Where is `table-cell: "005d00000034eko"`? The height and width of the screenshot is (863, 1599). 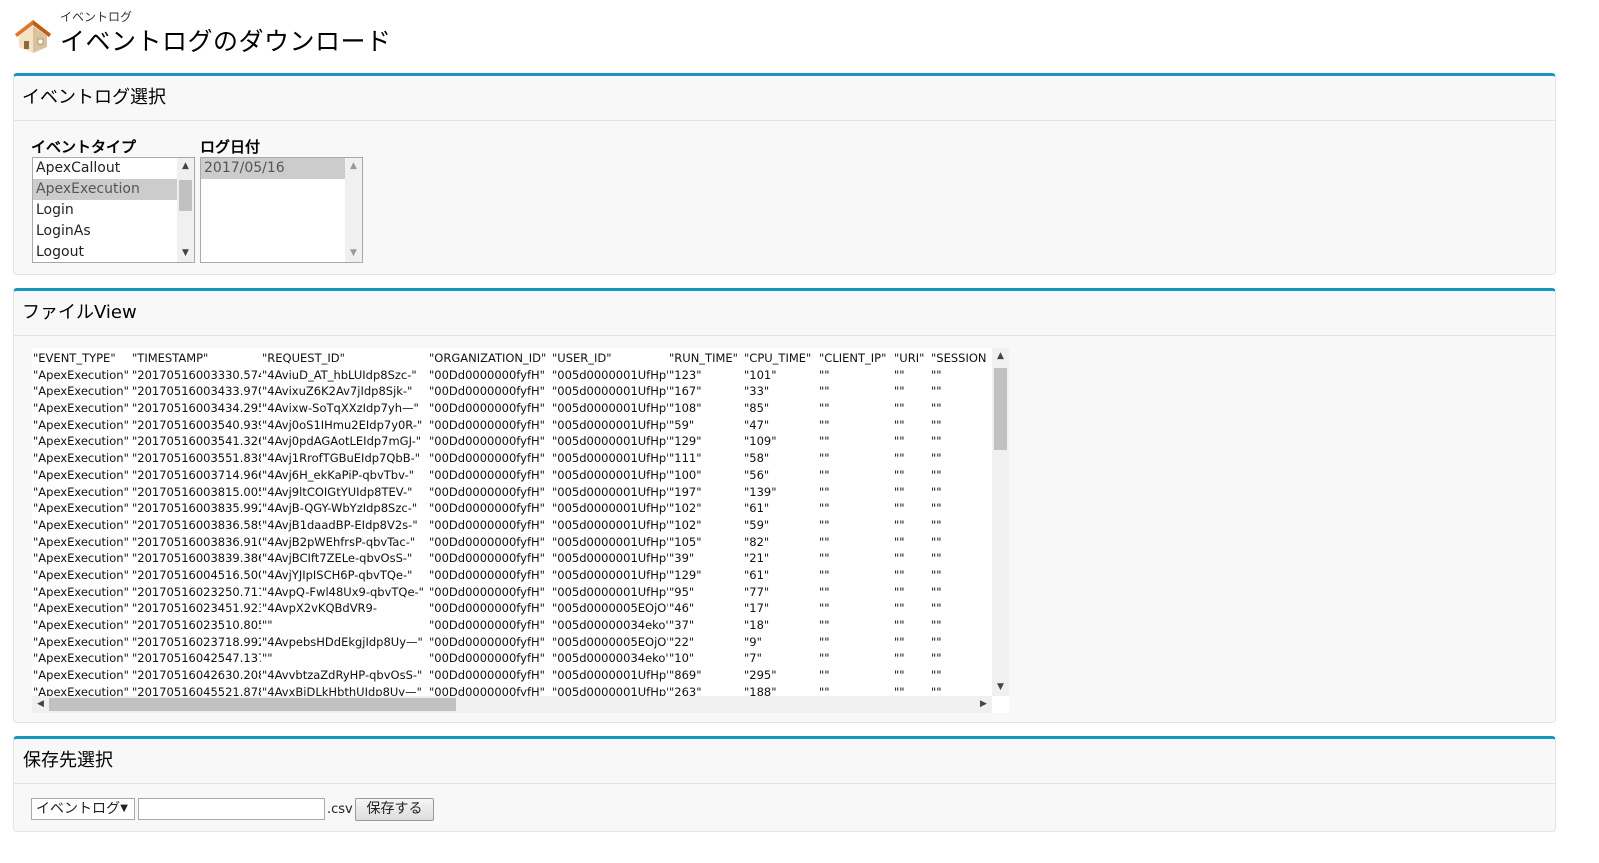
table-cell: "005d00000034eko" is located at coordinates (610, 658).